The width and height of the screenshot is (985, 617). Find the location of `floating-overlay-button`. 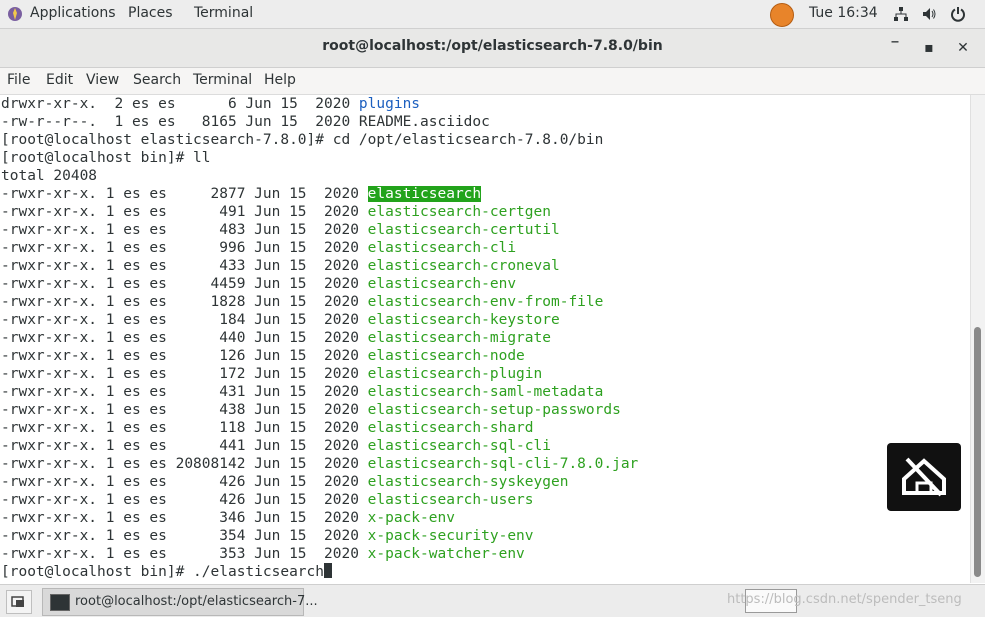

floating-overlay-button is located at coordinates (924, 477).